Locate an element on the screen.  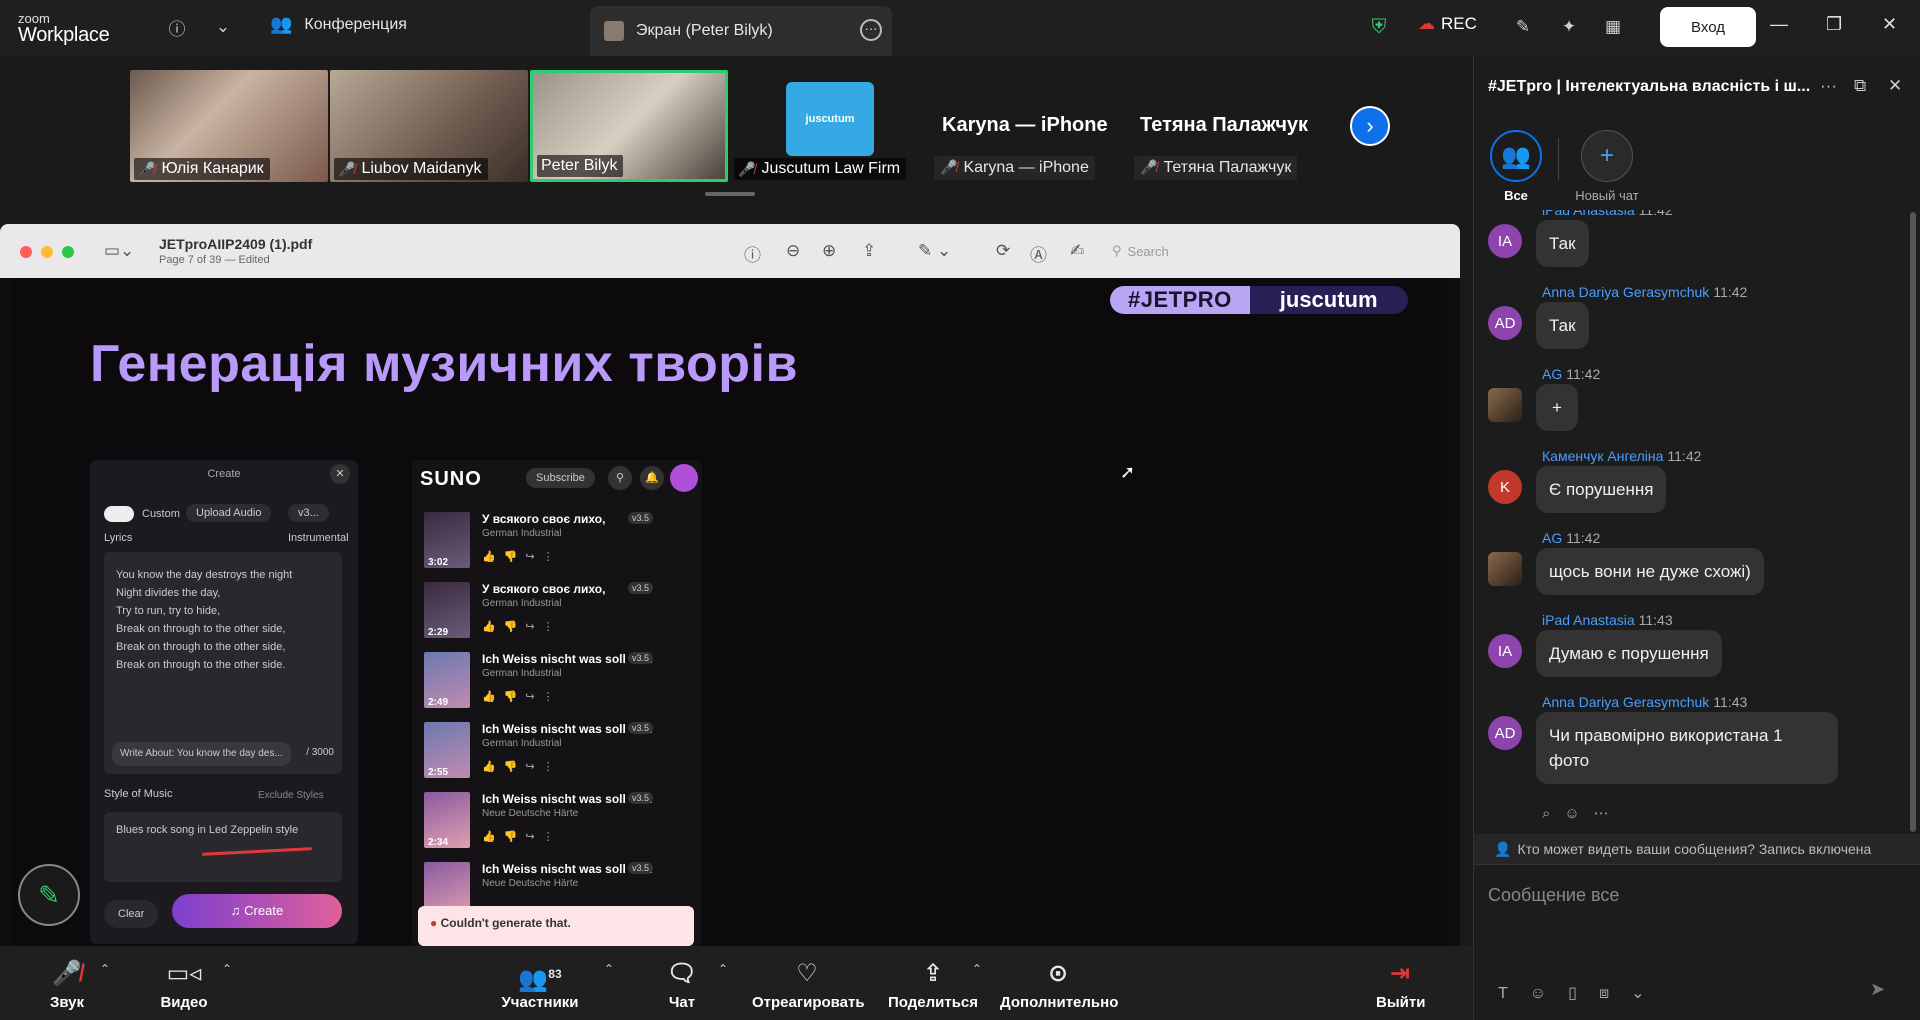
leave-button: ⇥ Выйти is located at coordinates (1400, 985).